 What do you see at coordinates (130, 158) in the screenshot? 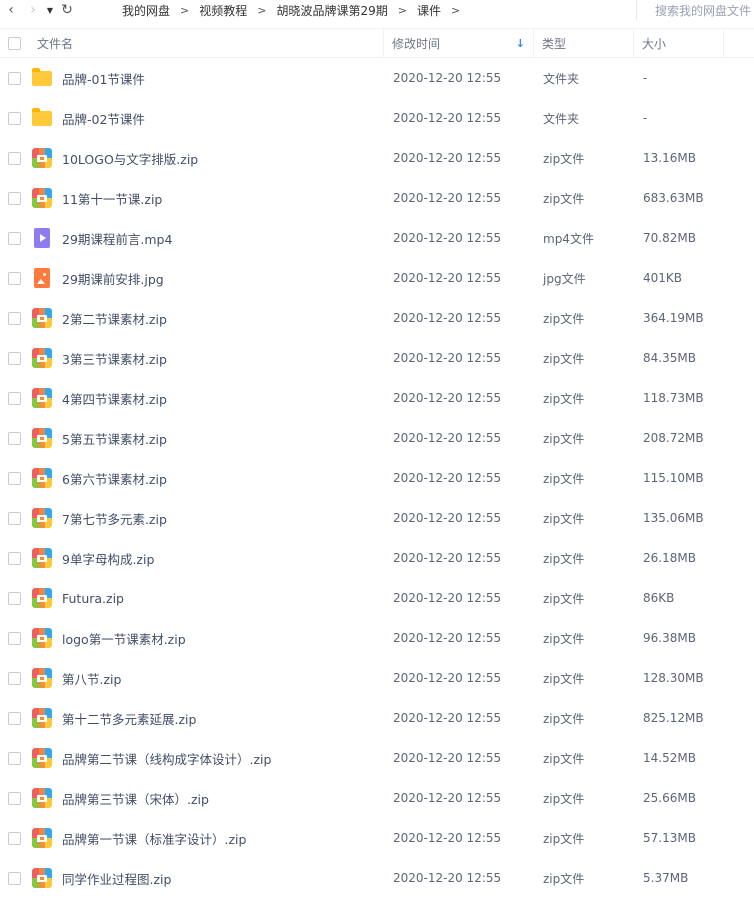
I see `file-name-link: 10LOGO与文字排版.zip` at bounding box center [130, 158].